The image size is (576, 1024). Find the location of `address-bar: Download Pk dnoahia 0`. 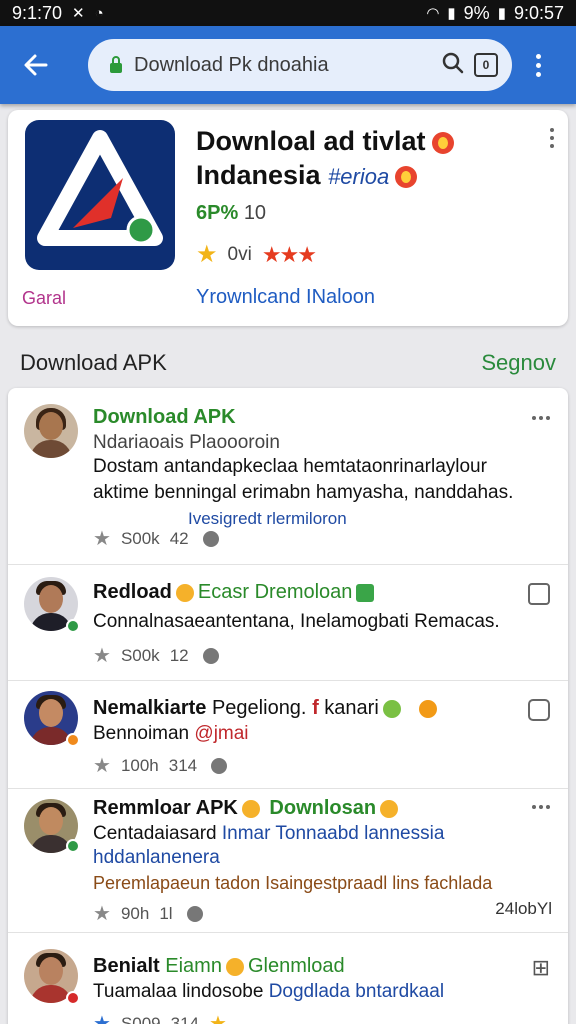

address-bar: Download Pk dnoahia 0 is located at coordinates (300, 65).